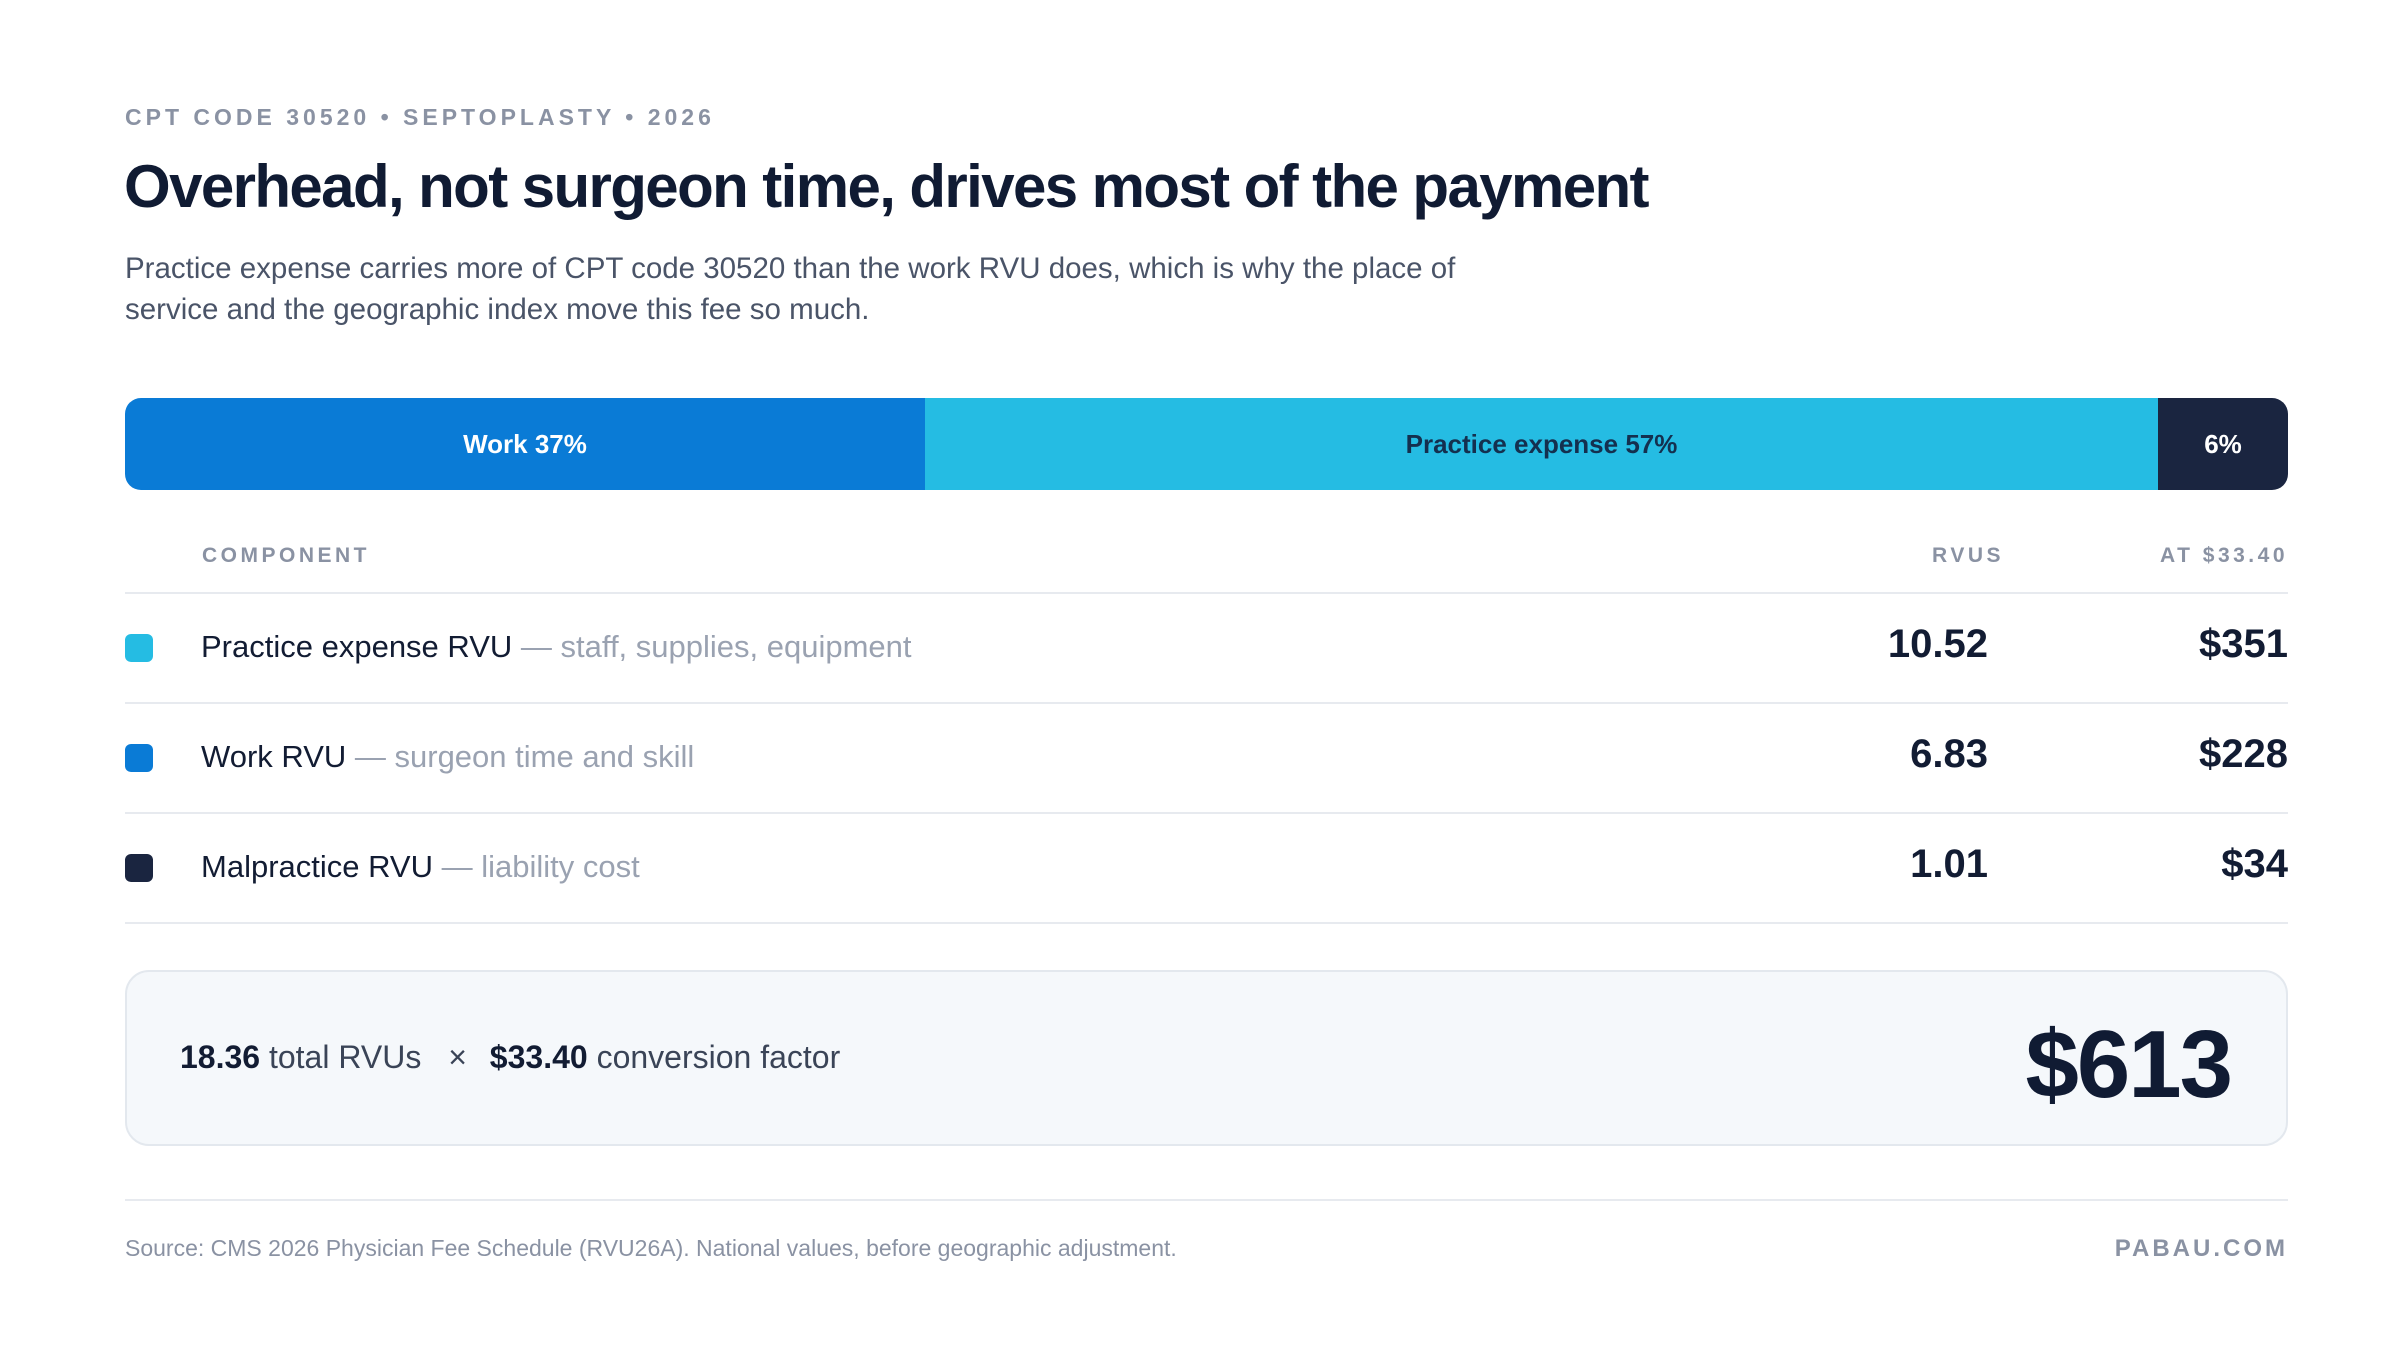 This screenshot has width=2400, height=1370. Describe the element at coordinates (1968, 555) in the screenshot. I see `column-header-rvus: RVUS` at that location.